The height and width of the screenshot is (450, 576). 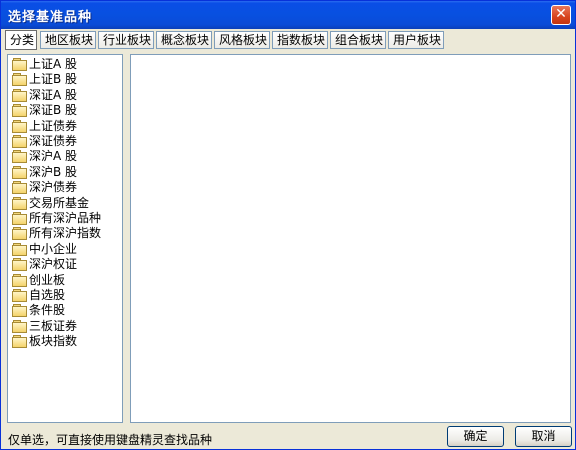 I want to click on tree-item: 条件股, so click(x=38, y=310).